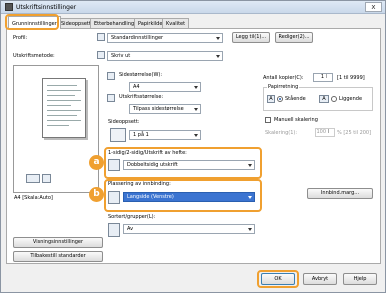  I want to click on binding-label: Plassering av innbinding:, so click(139, 184).